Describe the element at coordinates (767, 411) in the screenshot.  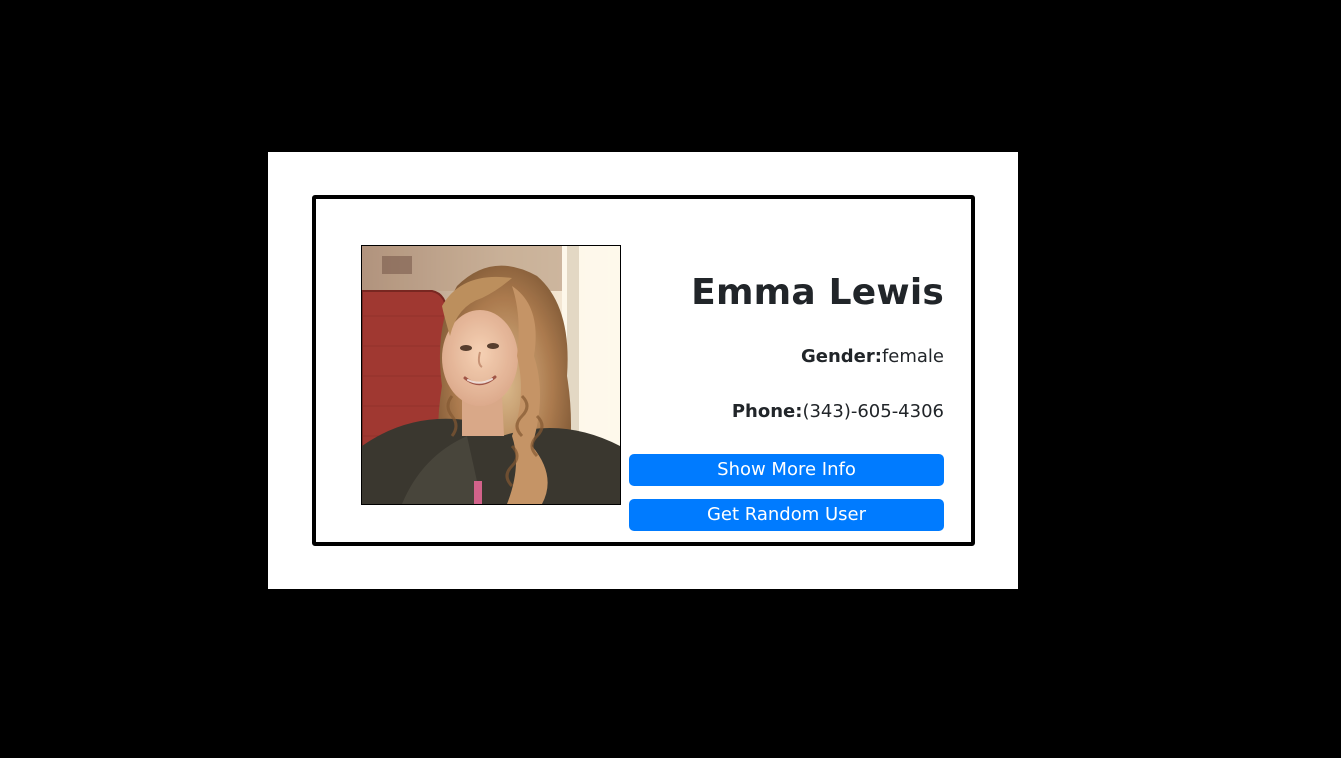
I see `phone-label: Phone:` at that location.